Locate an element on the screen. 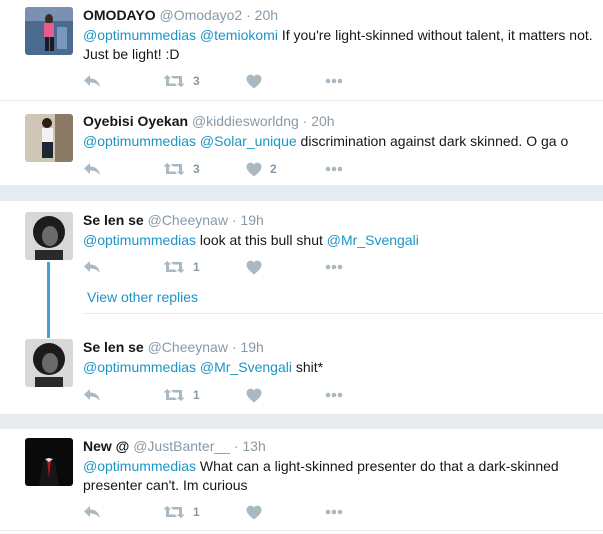 The width and height of the screenshot is (603, 534). mention-link: @Solar_unique is located at coordinates (248, 141).